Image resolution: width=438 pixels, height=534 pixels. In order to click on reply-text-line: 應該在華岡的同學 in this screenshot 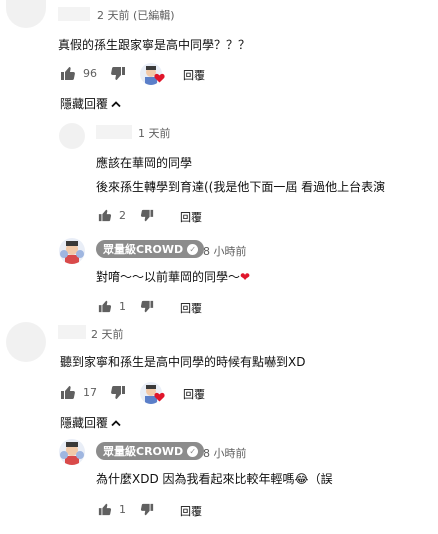, I will do `click(144, 163)`.